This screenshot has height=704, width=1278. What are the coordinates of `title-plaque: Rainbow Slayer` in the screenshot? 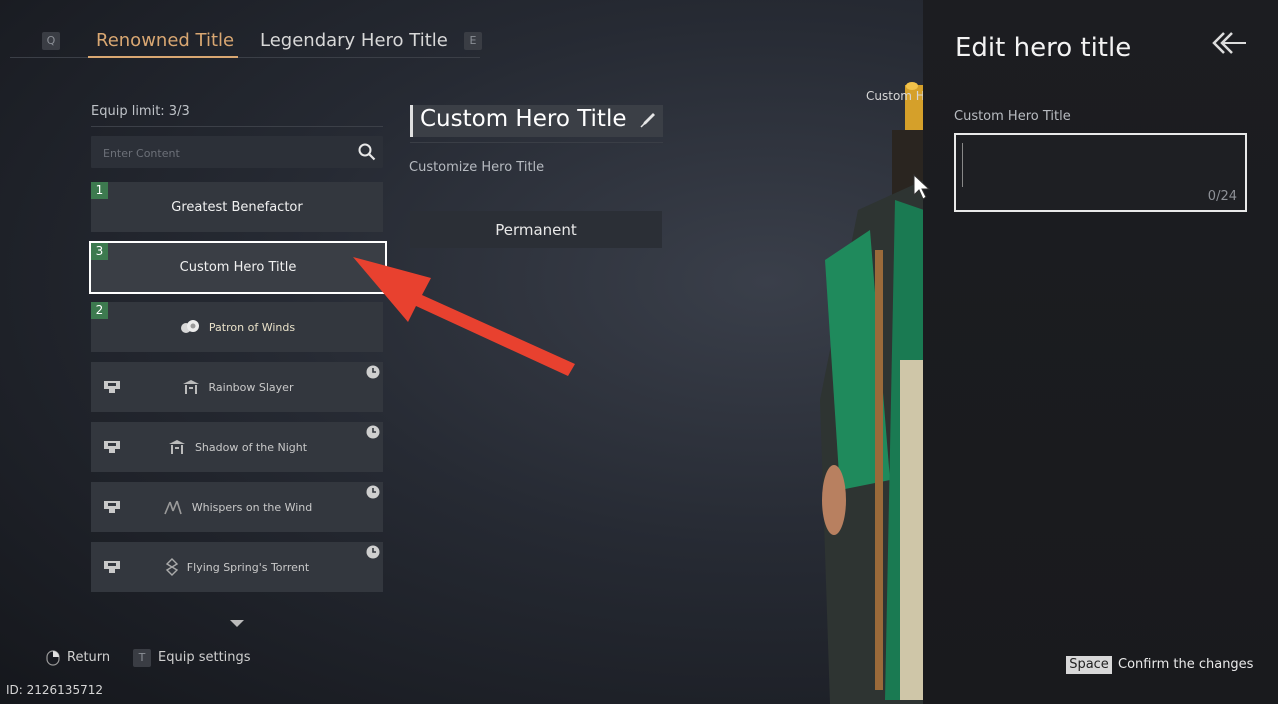 It's located at (237, 387).